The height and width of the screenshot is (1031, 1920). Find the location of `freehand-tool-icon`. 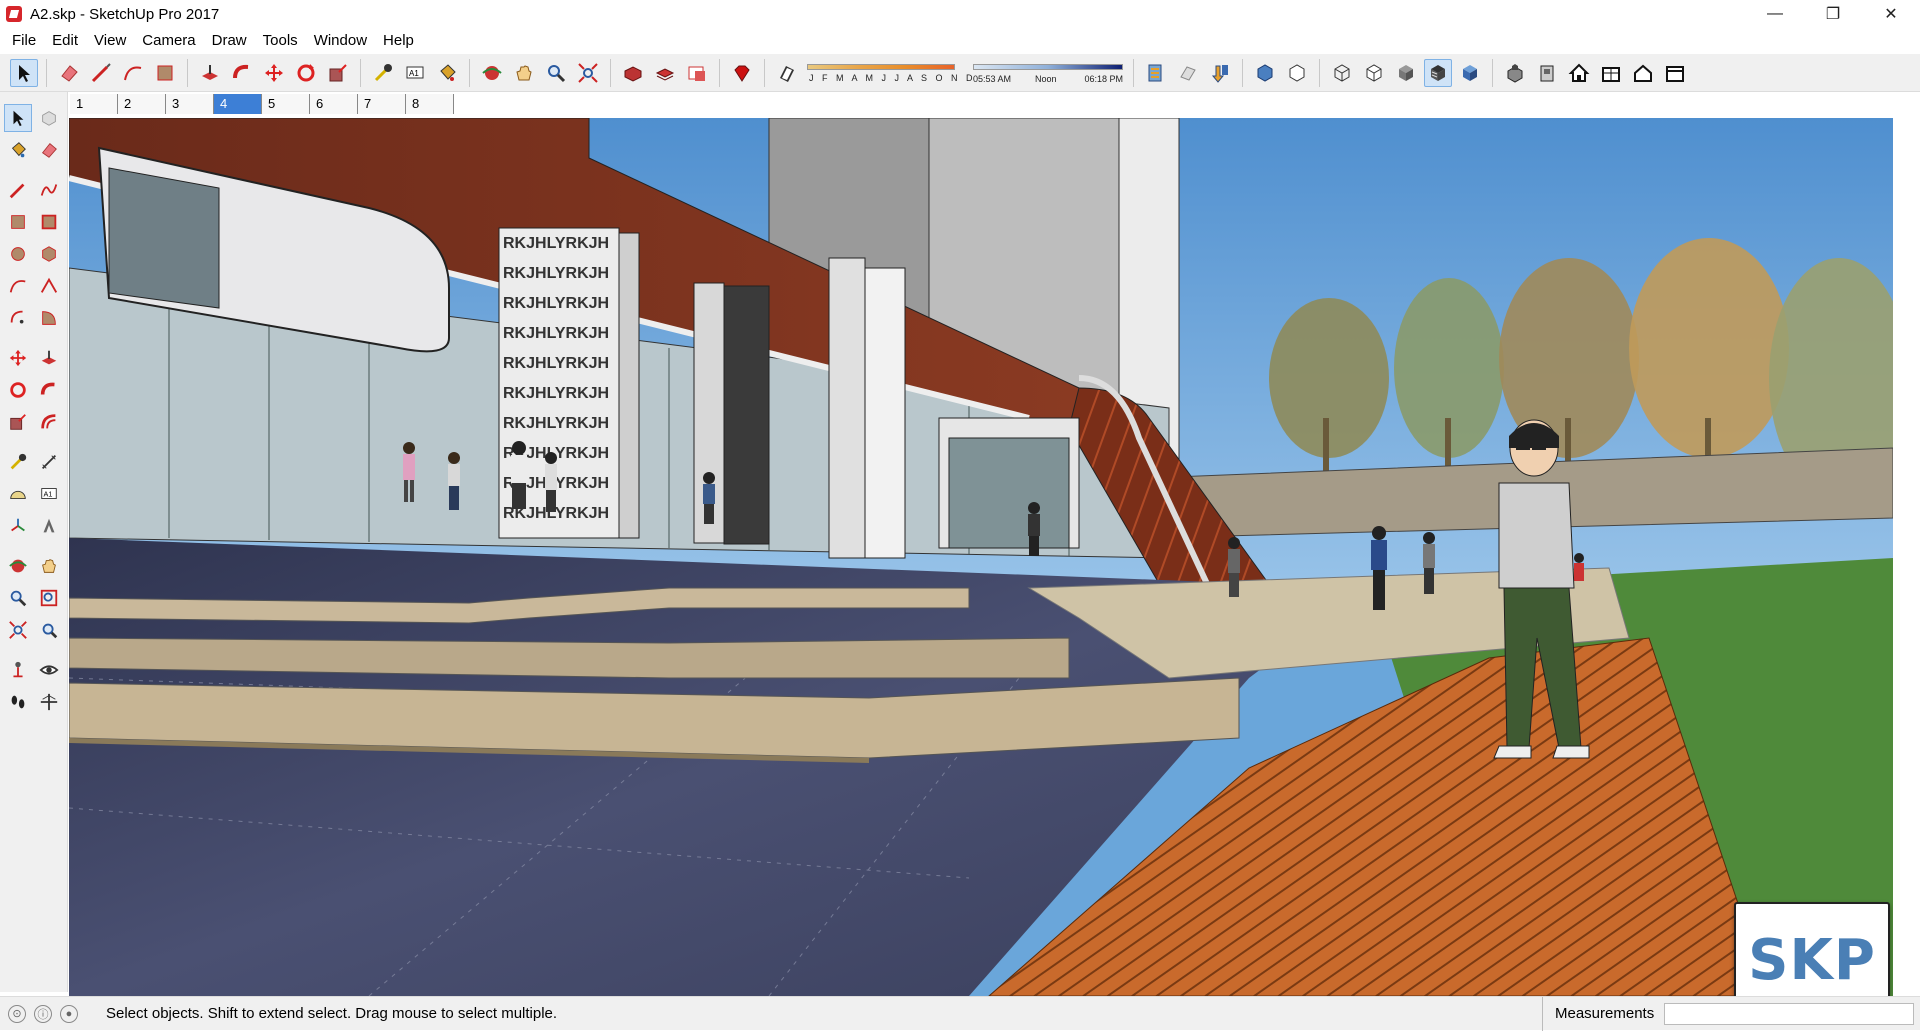

freehand-tool-icon is located at coordinates (50, 190).